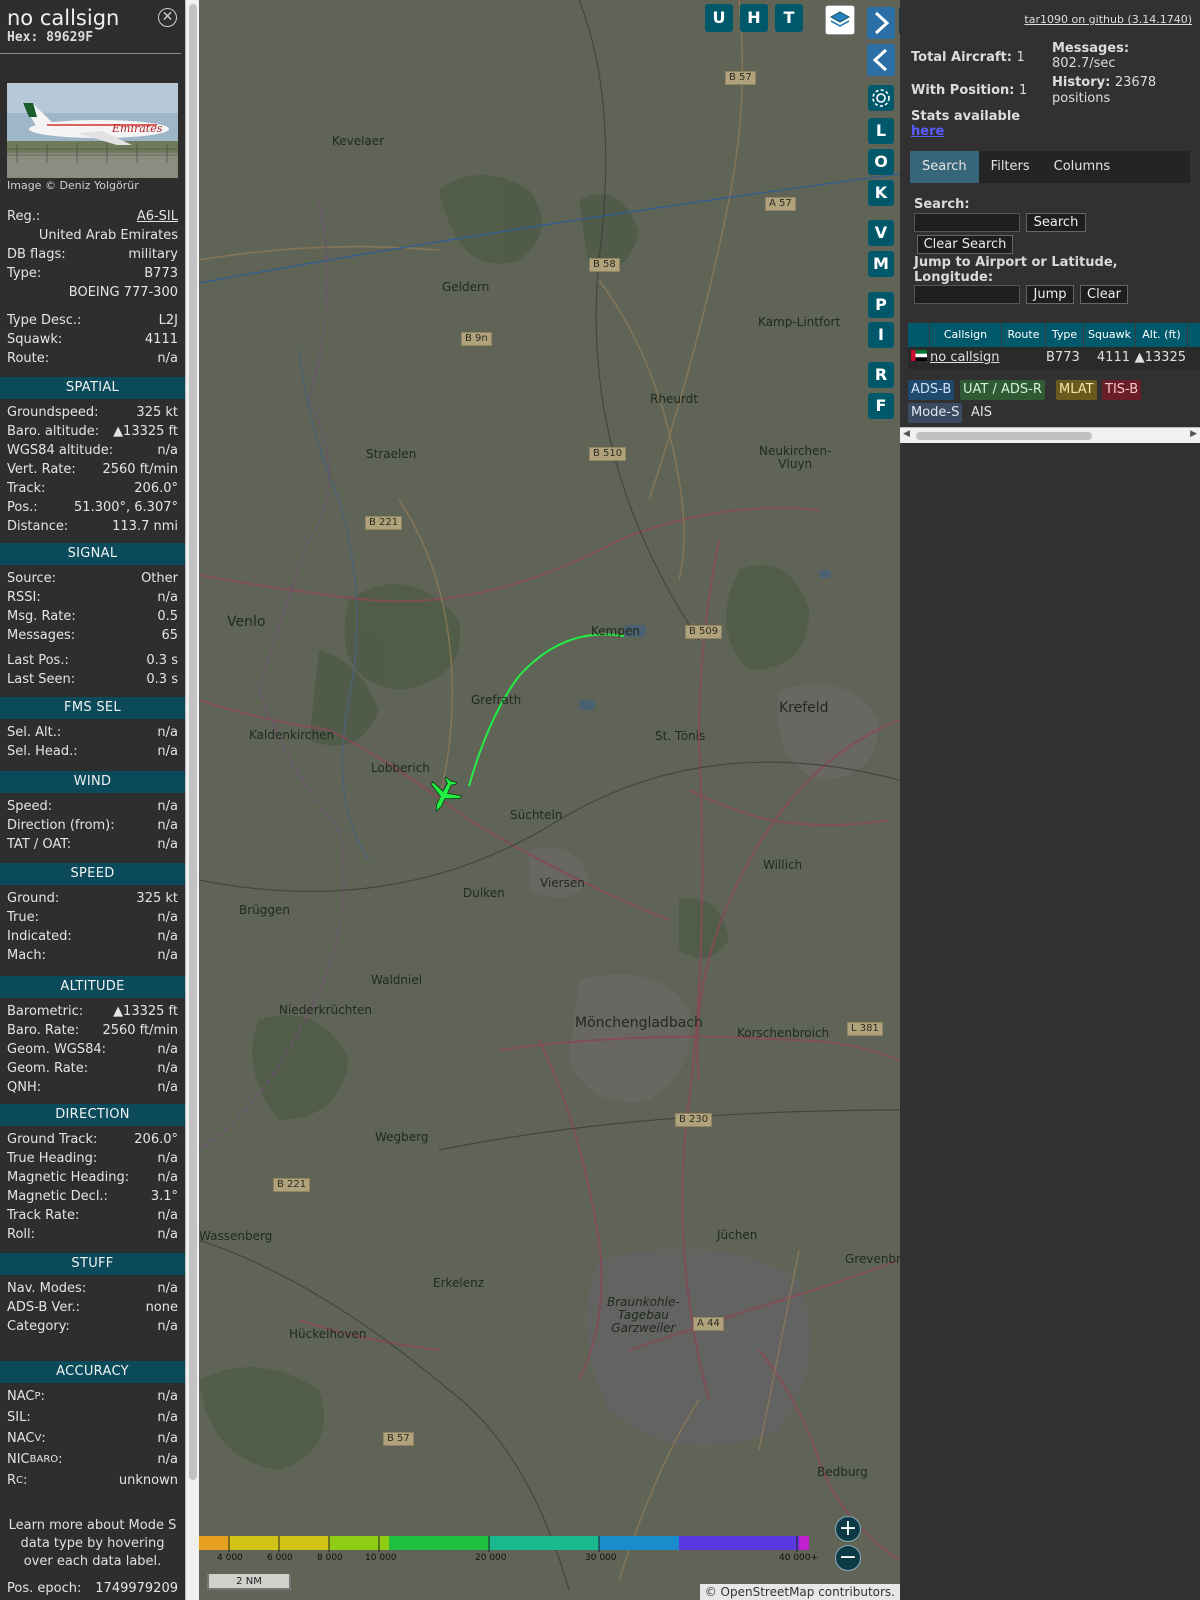 This screenshot has width=1200, height=1600. Describe the element at coordinates (92, 388) in the screenshot. I see `section-header-spatial: SPATIAL` at that location.